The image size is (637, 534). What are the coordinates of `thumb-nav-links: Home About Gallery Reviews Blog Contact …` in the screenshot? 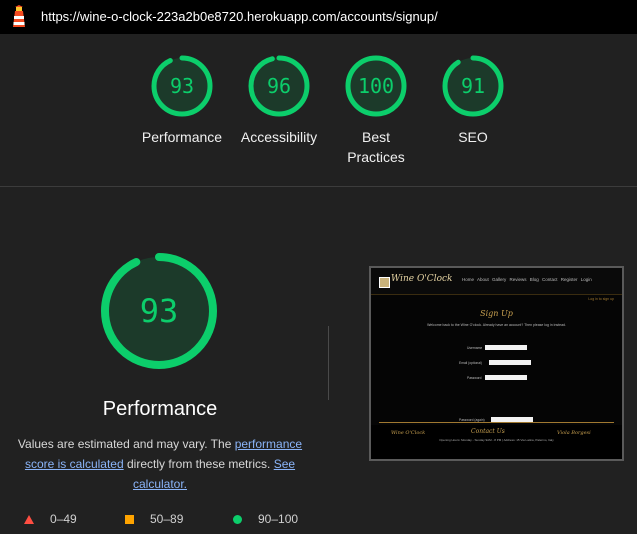 It's located at (527, 279).